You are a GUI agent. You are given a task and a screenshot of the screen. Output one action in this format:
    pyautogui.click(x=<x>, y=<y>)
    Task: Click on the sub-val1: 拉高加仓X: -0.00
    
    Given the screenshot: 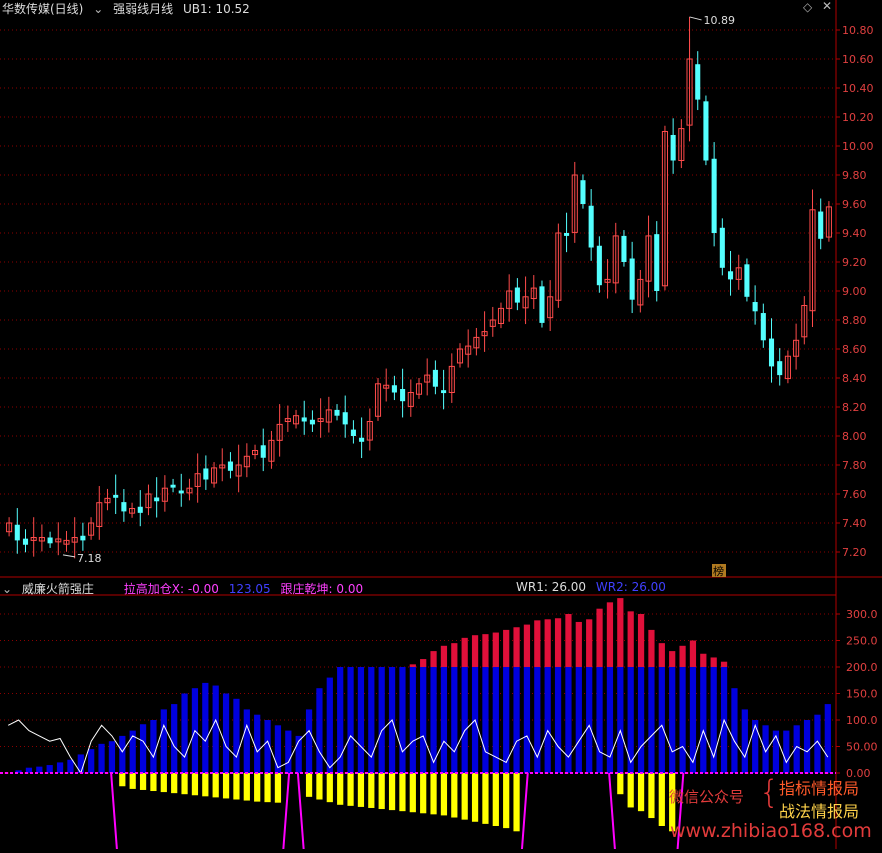 What is the action you would take?
    pyautogui.click(x=171, y=589)
    